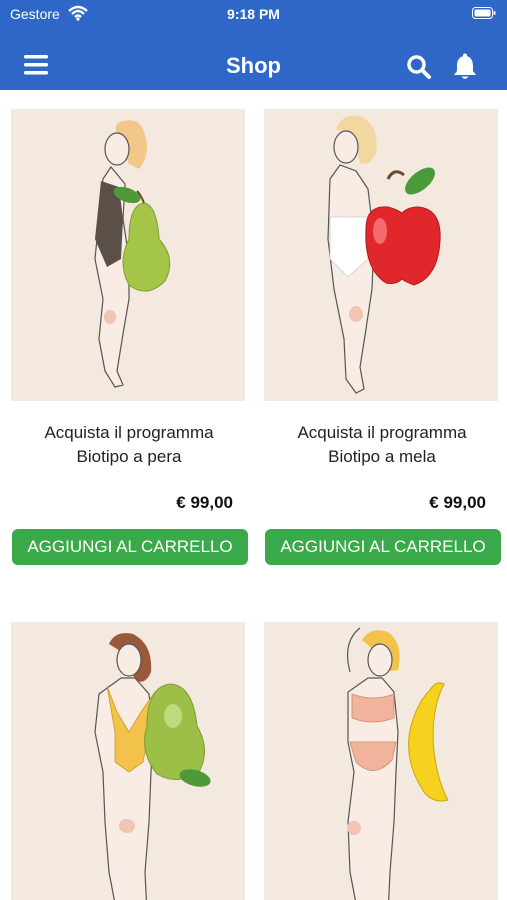 The height and width of the screenshot is (900, 507). What do you see at coordinates (129, 456) in the screenshot?
I see `product-name-line: Biotipo a pera` at bounding box center [129, 456].